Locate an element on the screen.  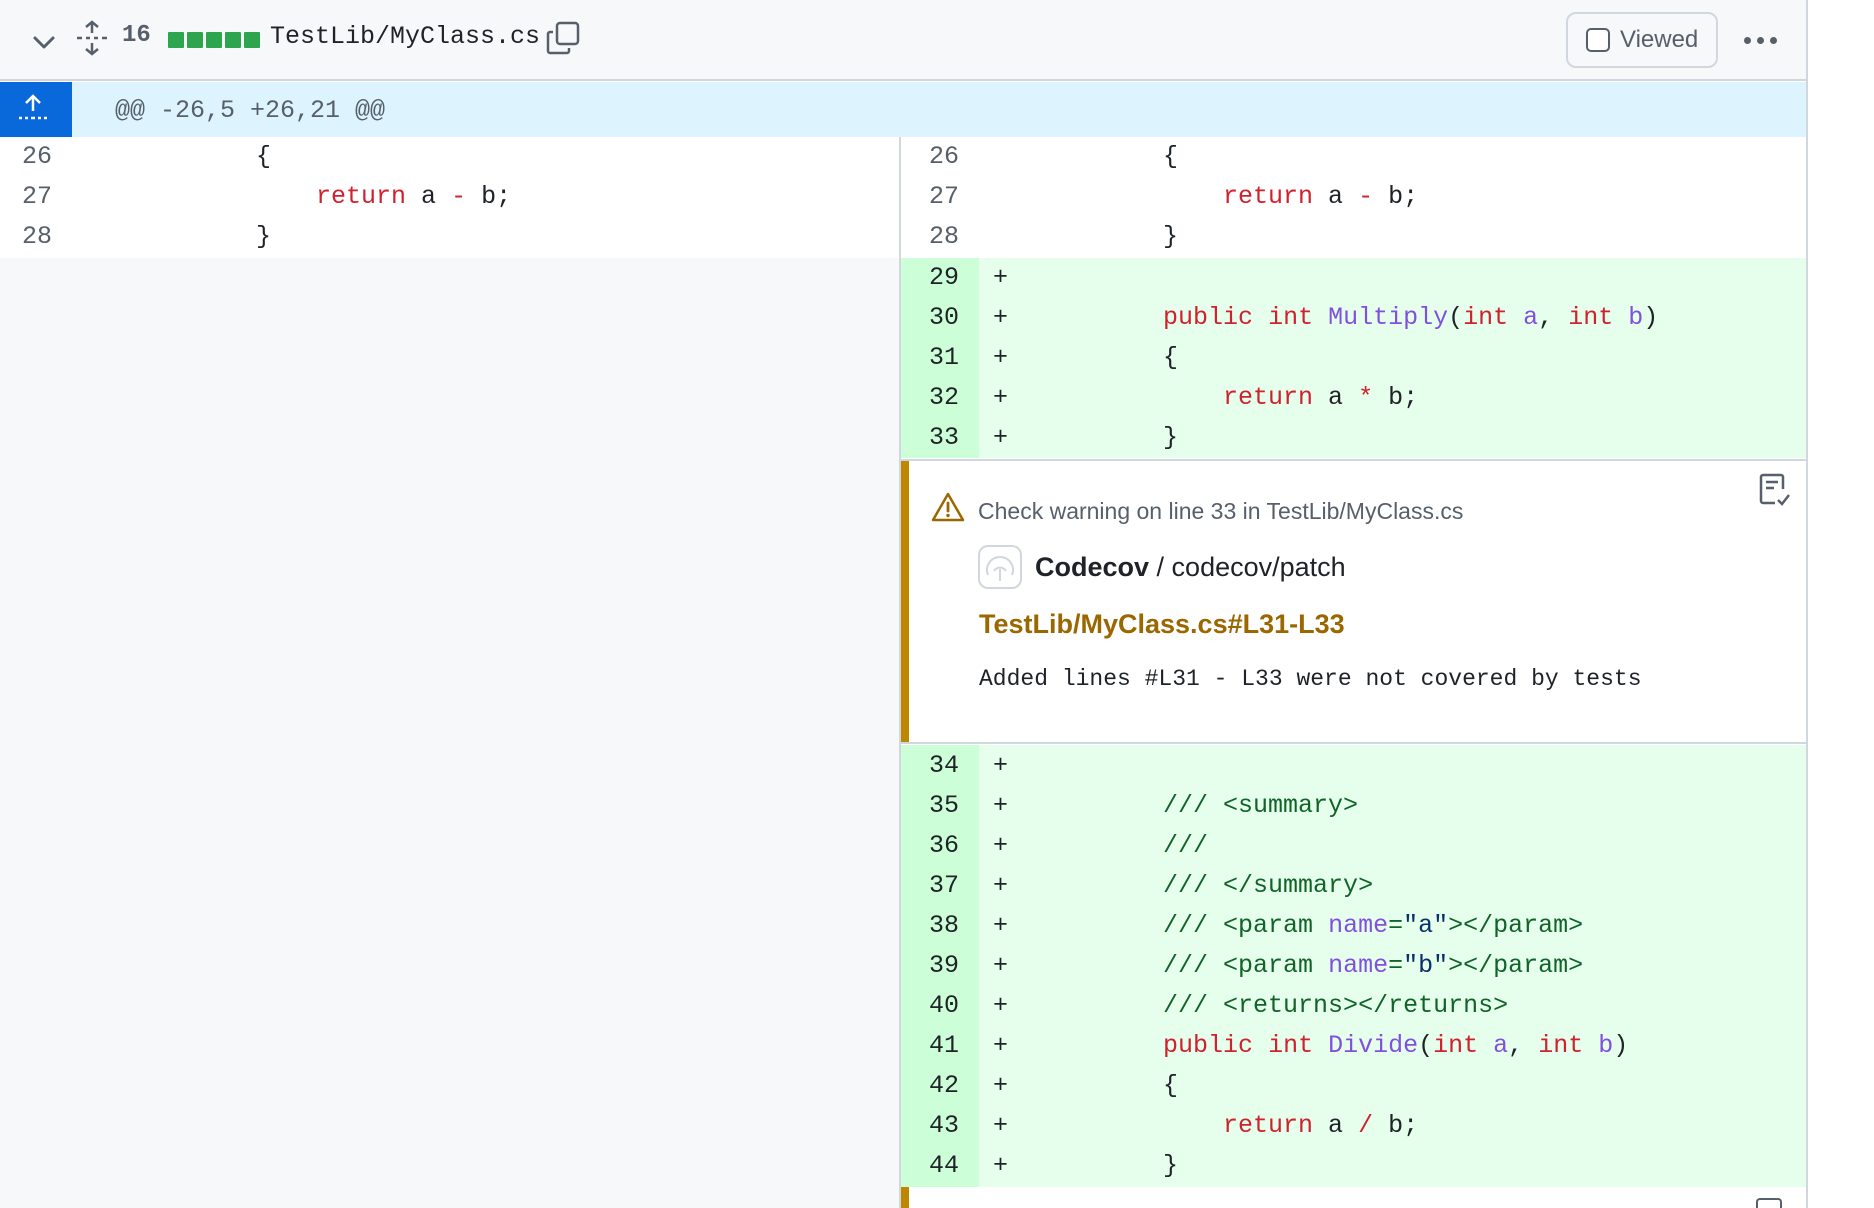
app-name: Codecov is located at coordinates (1092, 567).